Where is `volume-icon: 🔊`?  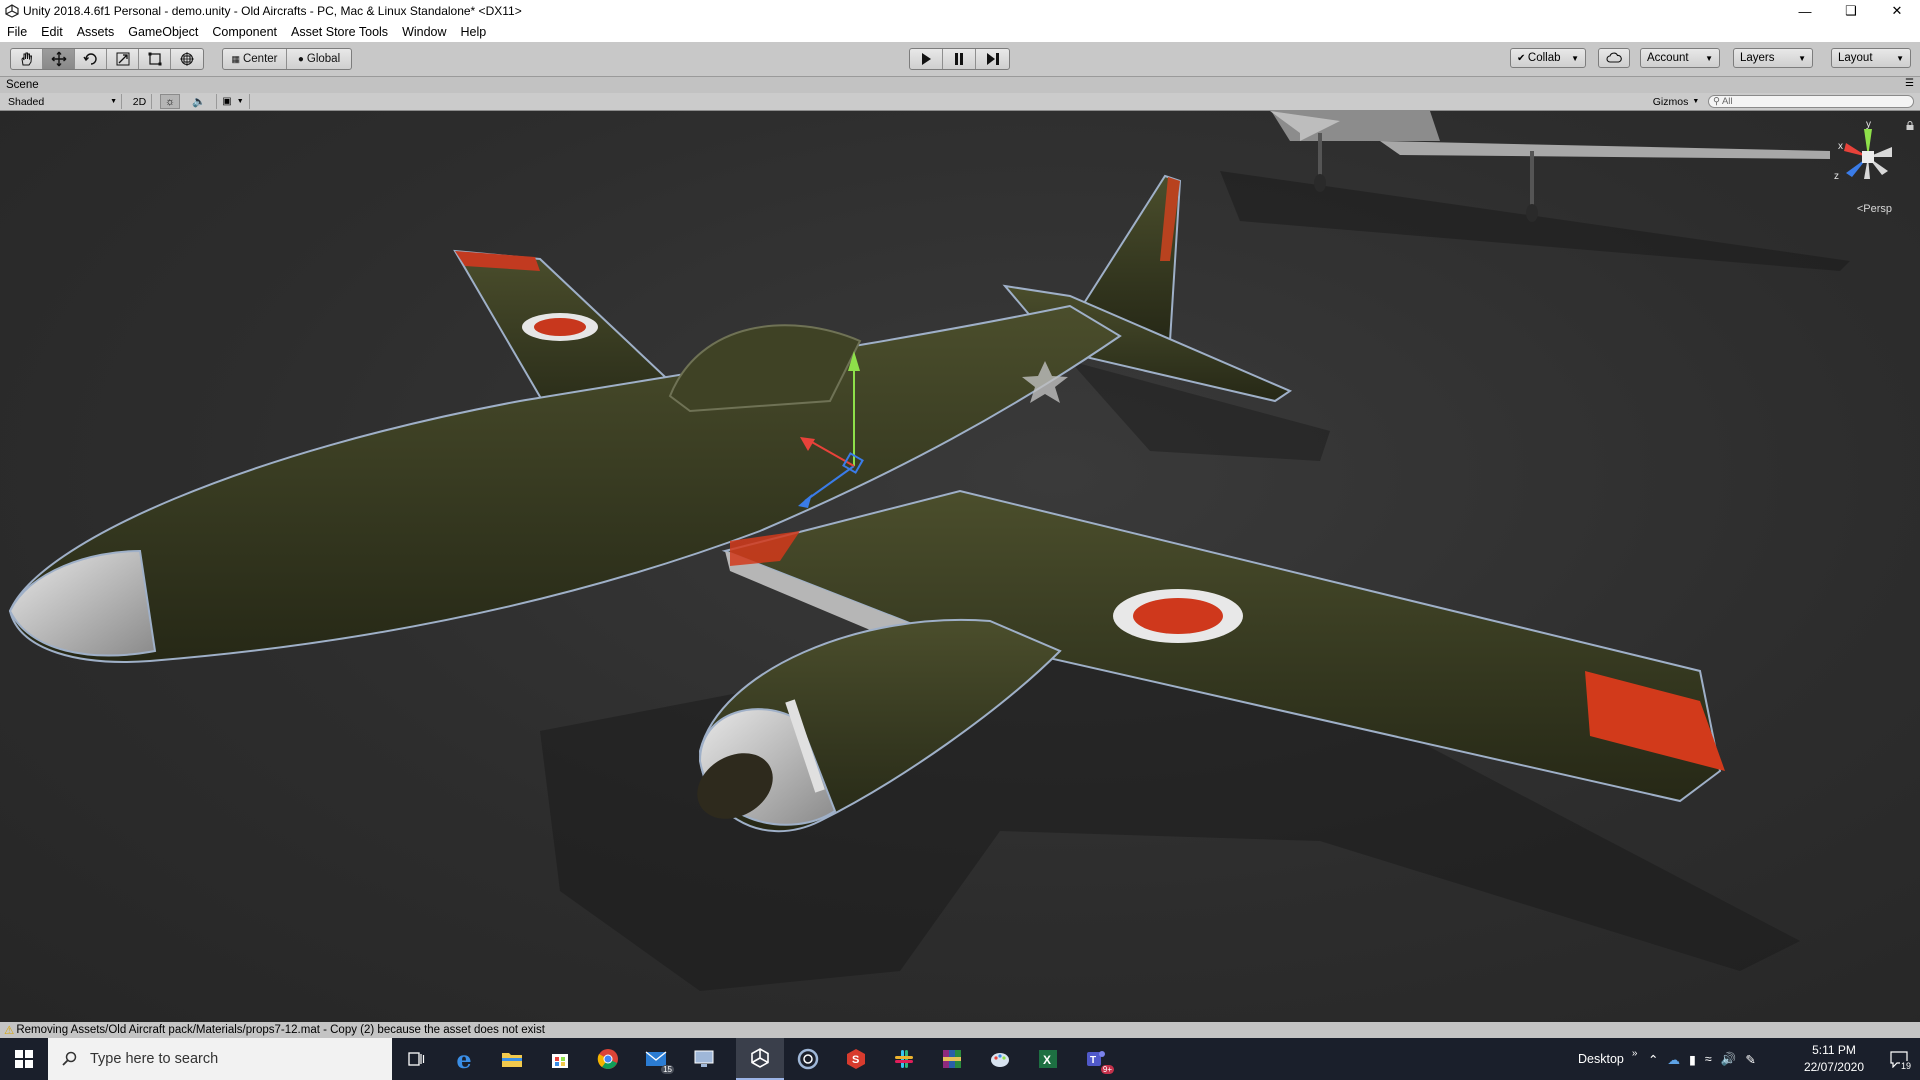
volume-icon: 🔊 is located at coordinates (1729, 1059).